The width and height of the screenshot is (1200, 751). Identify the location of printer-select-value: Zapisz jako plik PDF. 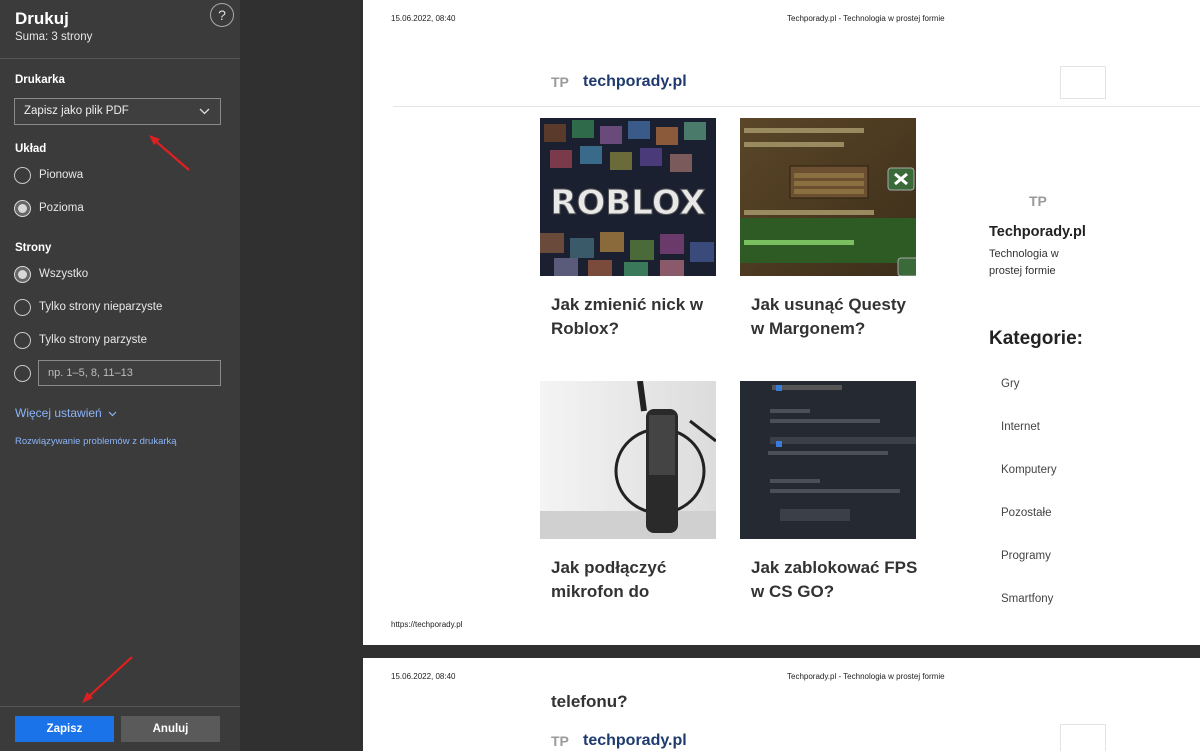
(76, 111).